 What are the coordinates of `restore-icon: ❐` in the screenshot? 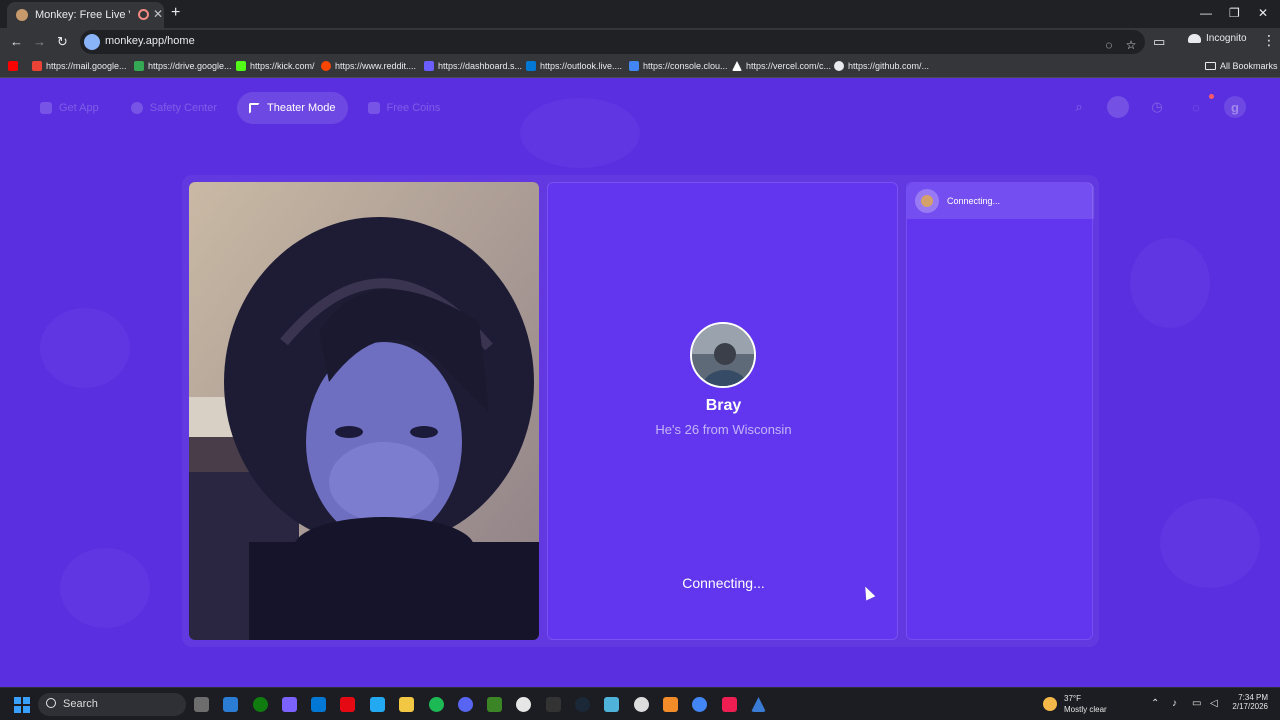 It's located at (1234, 13).